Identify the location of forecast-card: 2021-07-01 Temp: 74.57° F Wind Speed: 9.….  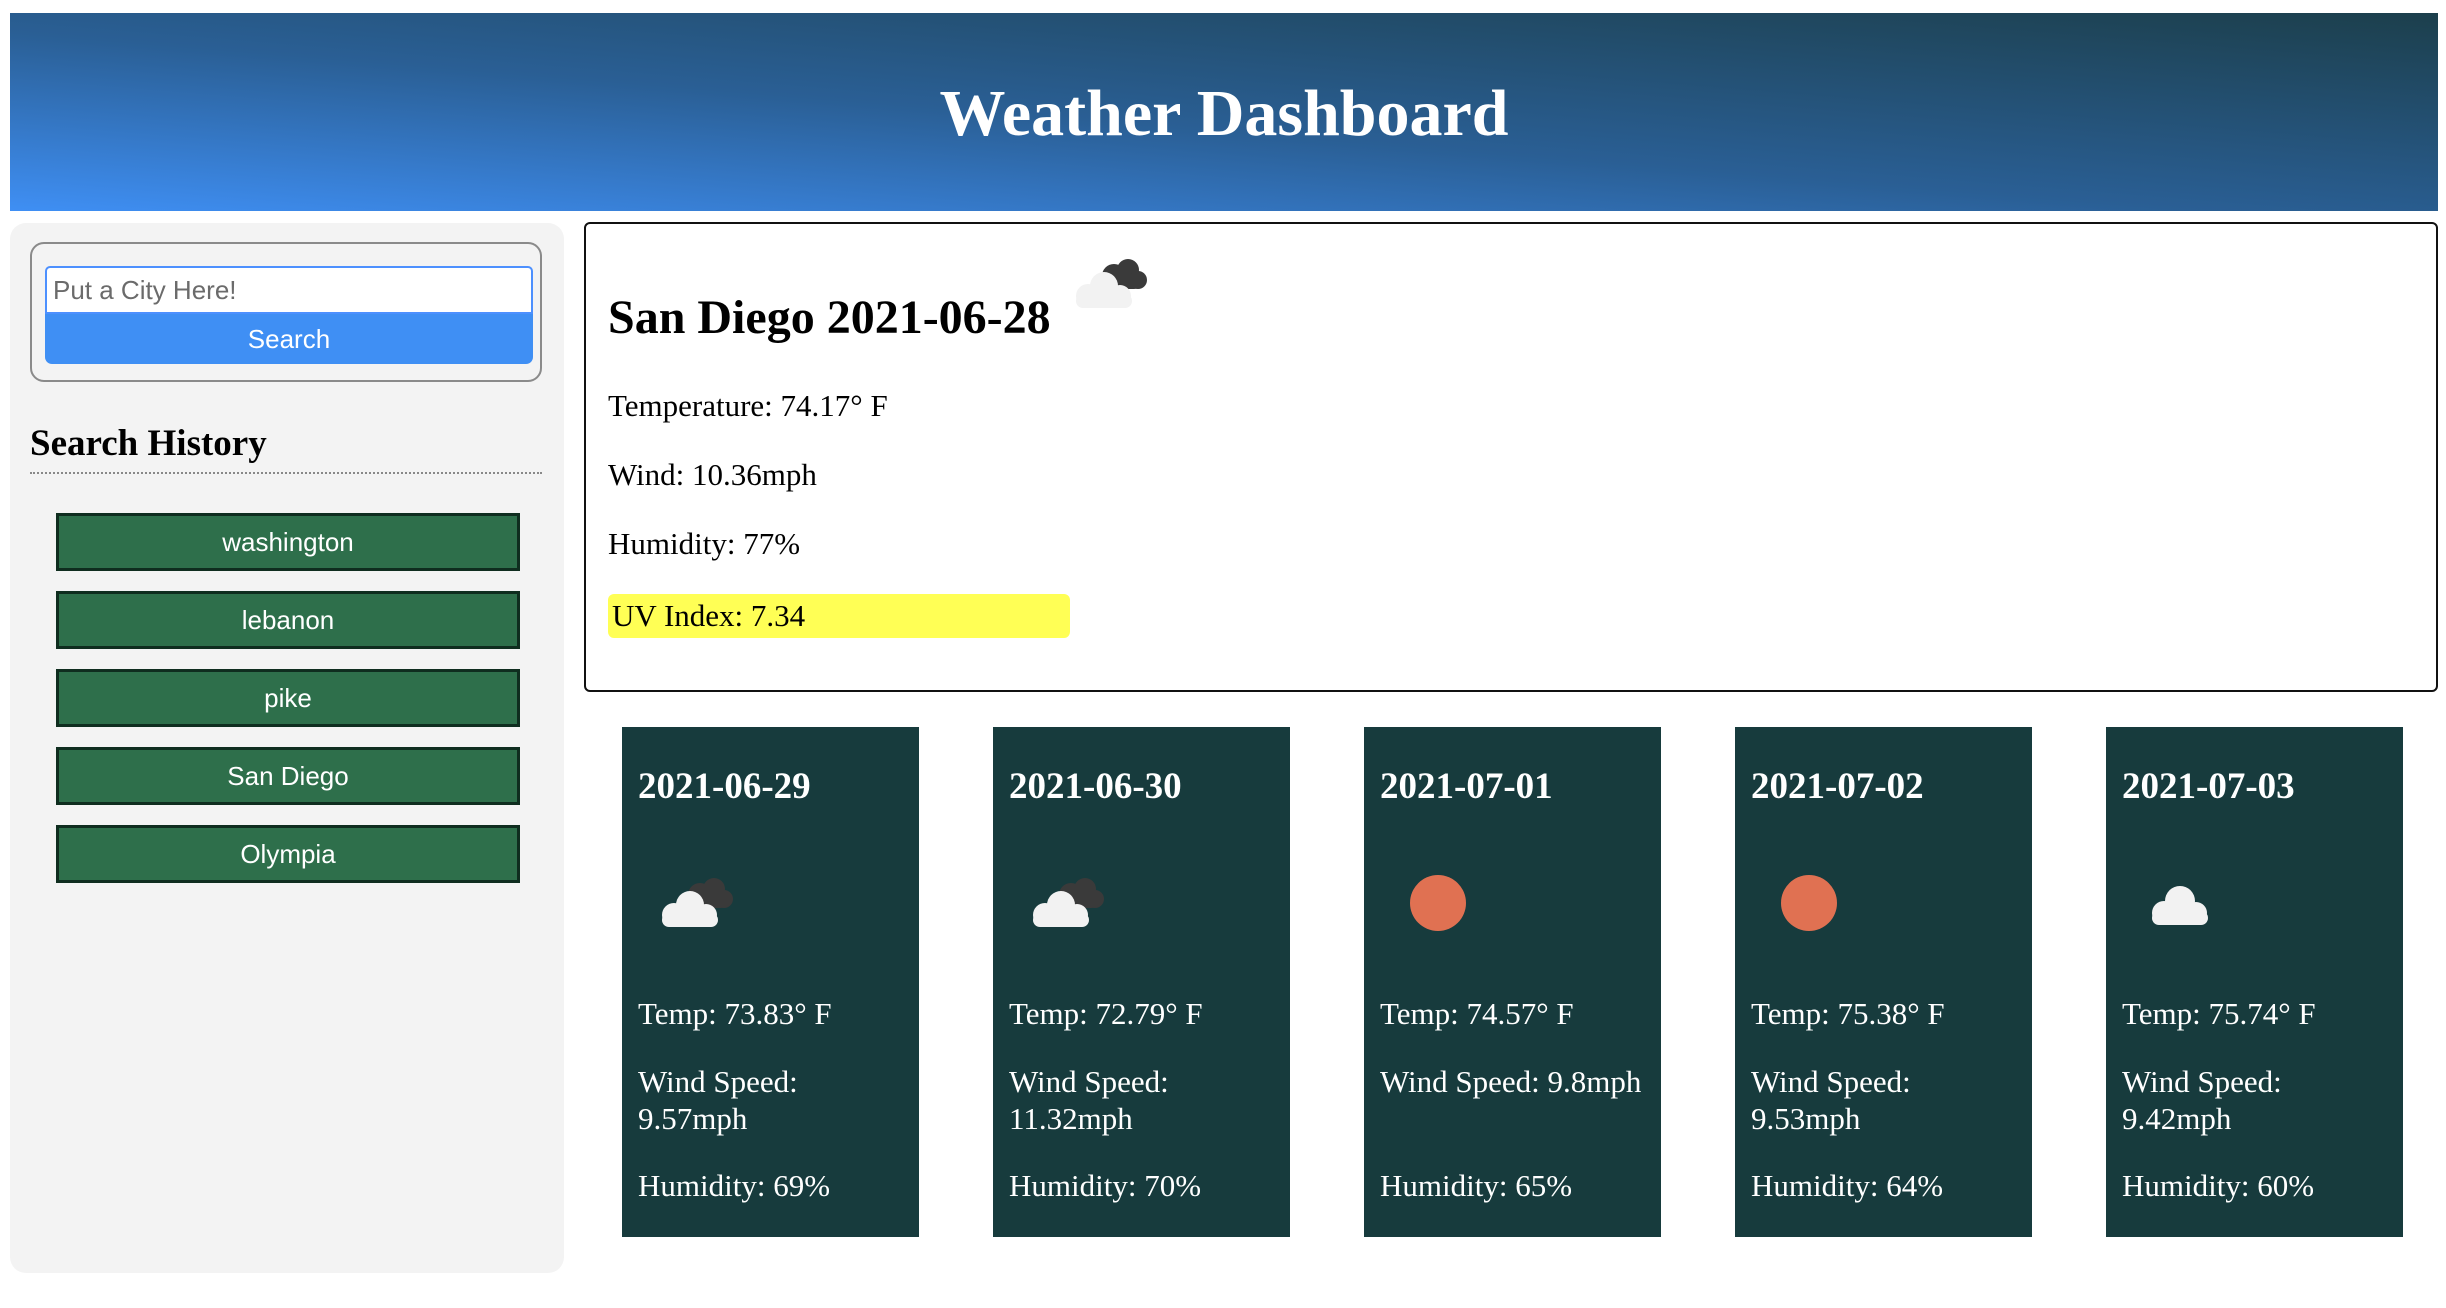
(1512, 982).